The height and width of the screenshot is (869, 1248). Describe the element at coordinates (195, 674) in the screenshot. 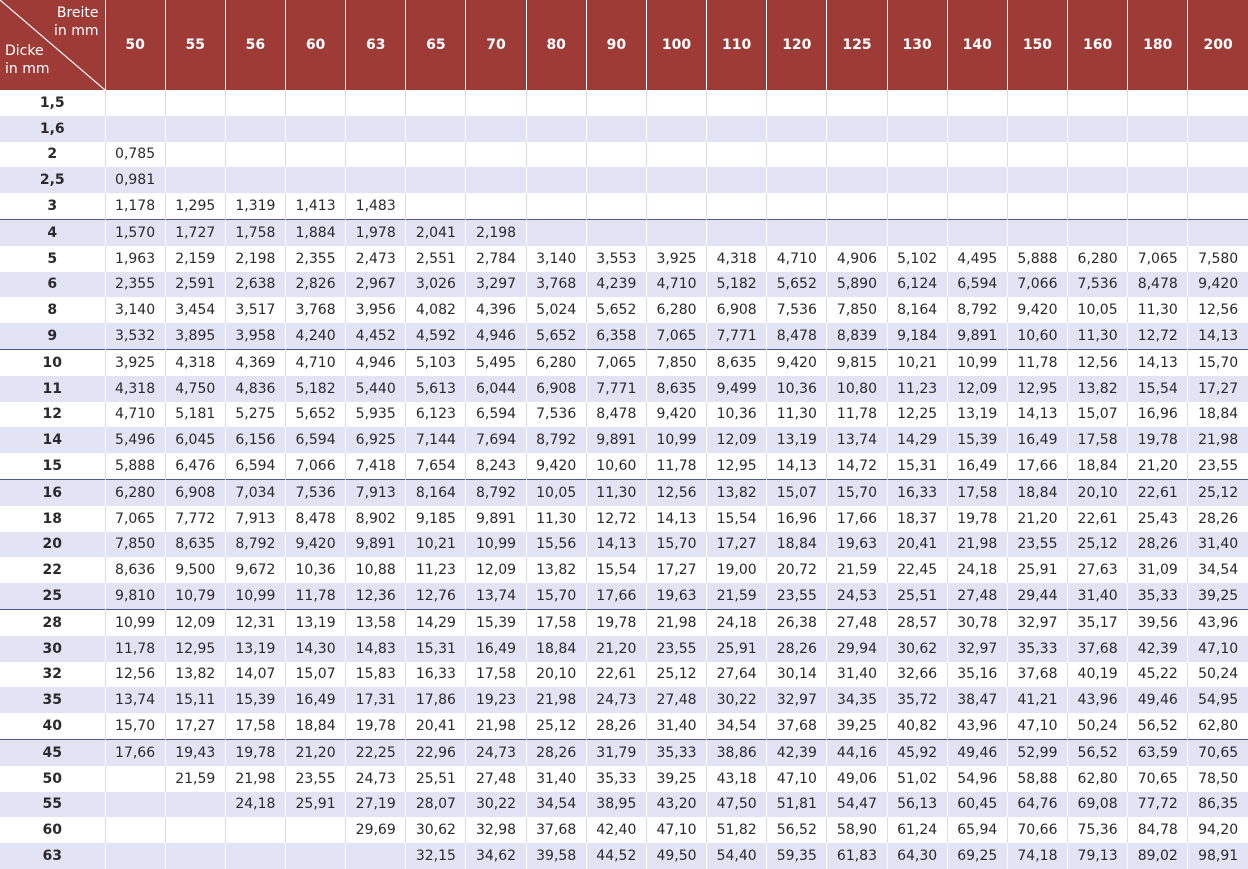

I see `weight-cell: 13,82` at that location.